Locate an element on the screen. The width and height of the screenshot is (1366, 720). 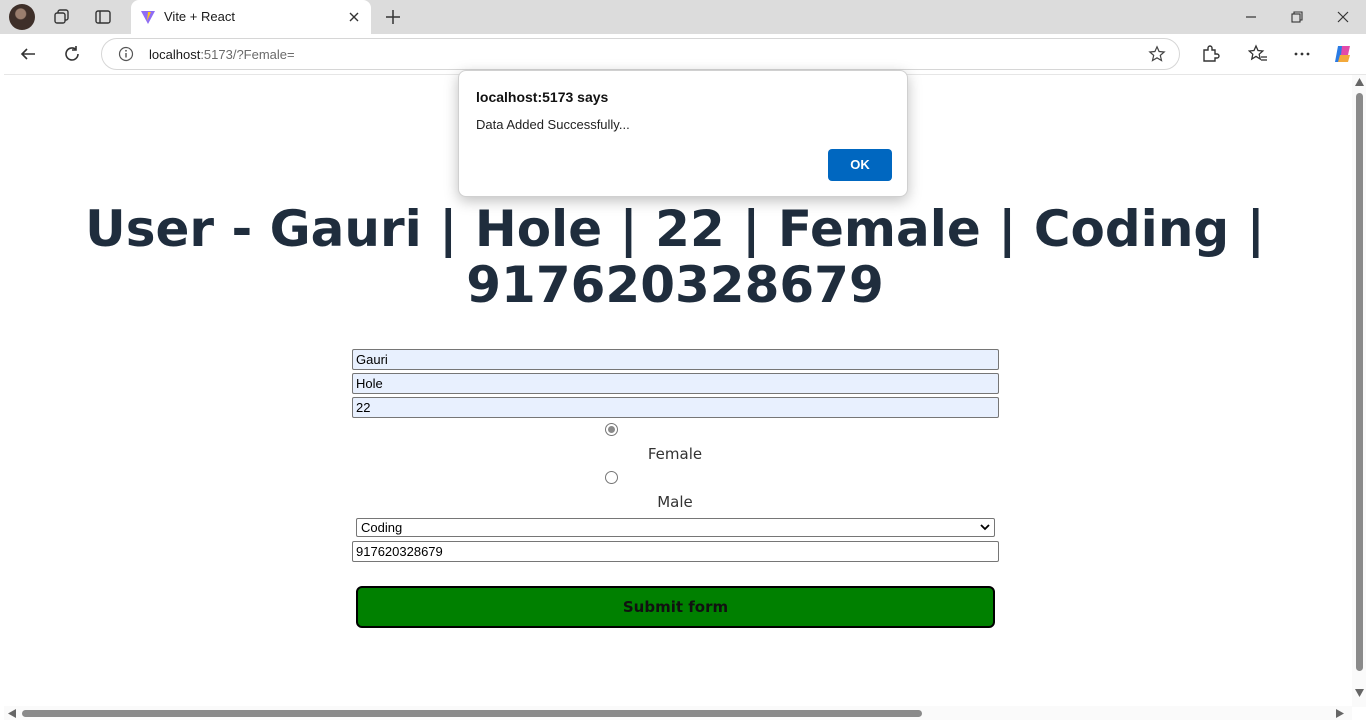
copilot-icon is located at coordinates (1343, 54).